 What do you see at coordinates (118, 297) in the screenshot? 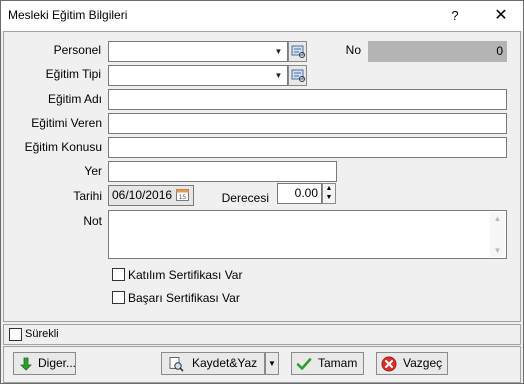
I see `basari-checkbox` at bounding box center [118, 297].